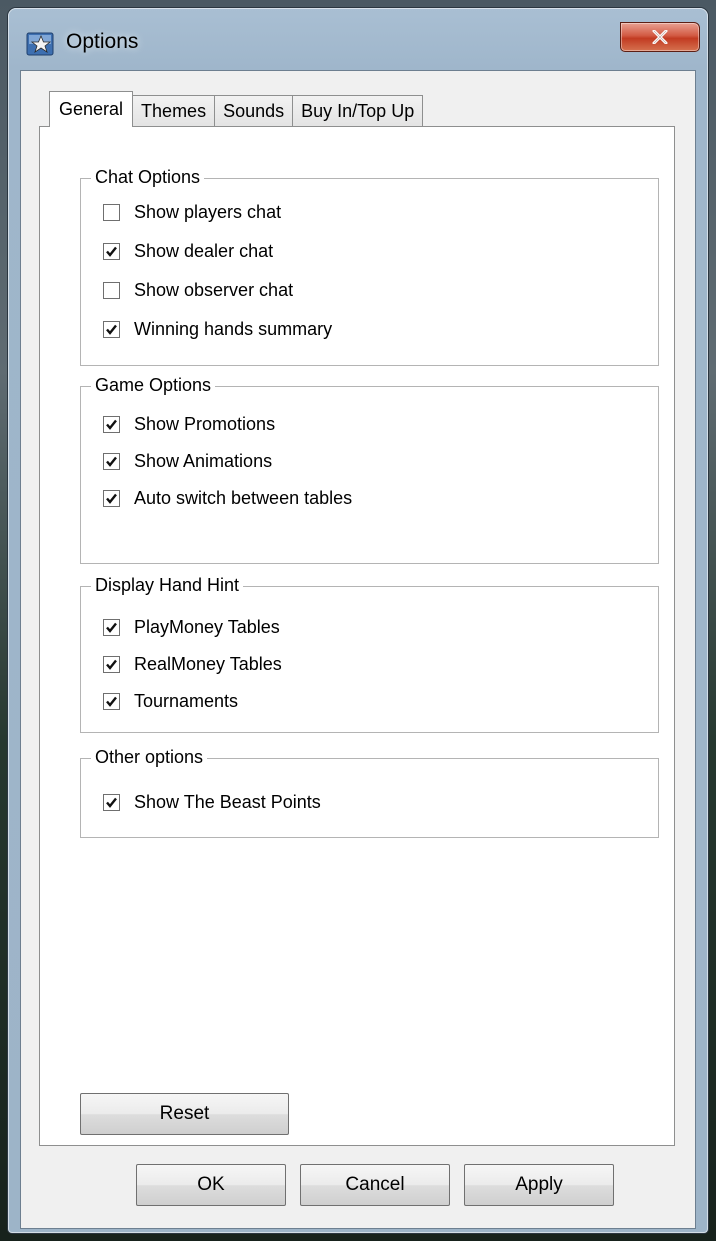 This screenshot has height=1241, width=716. What do you see at coordinates (211, 1185) in the screenshot?
I see `ok-button: OK` at bounding box center [211, 1185].